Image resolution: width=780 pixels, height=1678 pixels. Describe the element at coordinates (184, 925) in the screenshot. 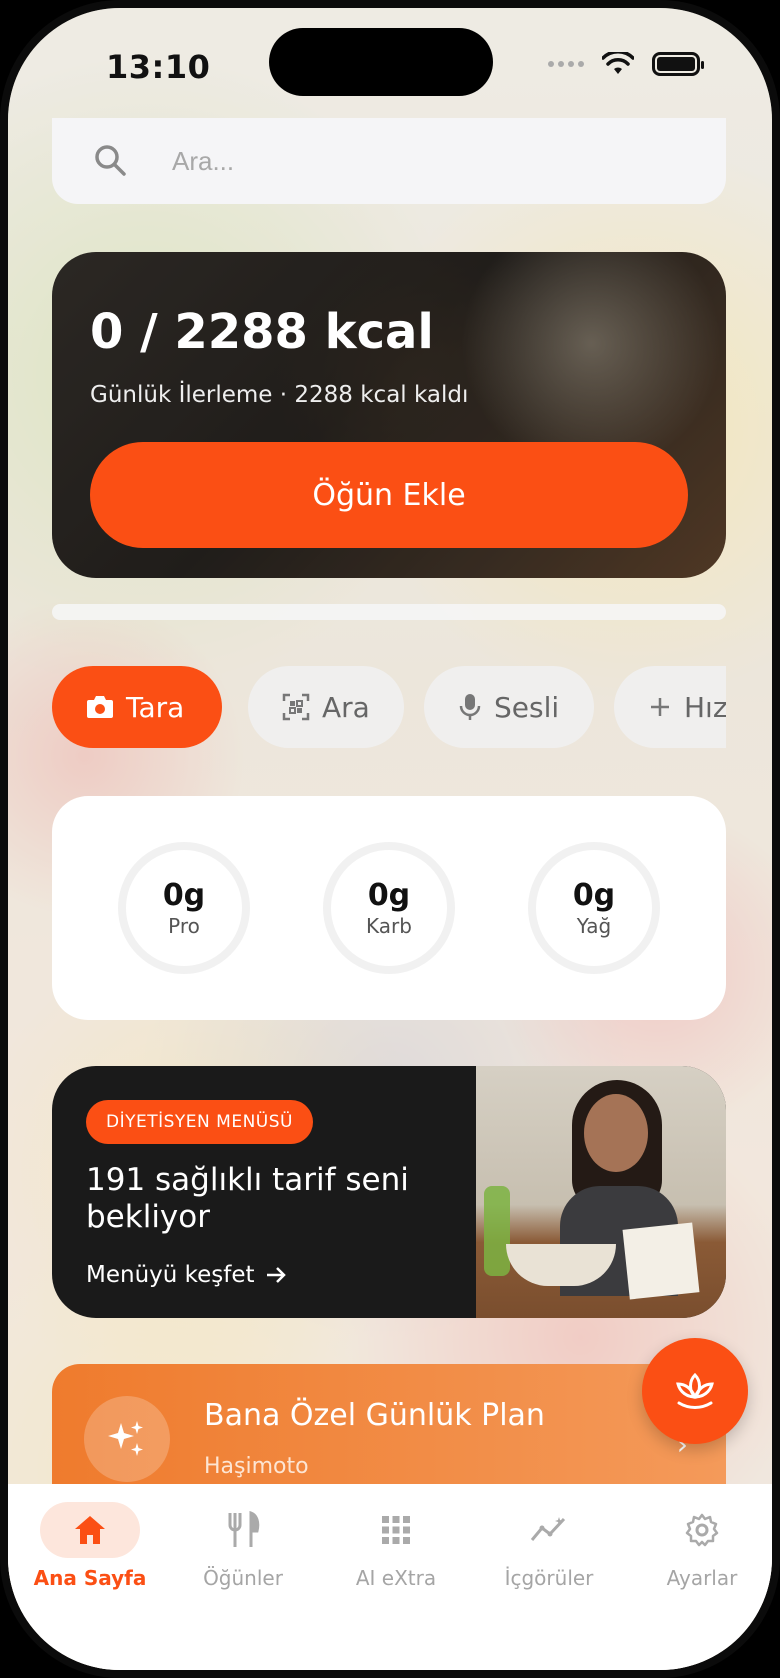

I see `macro-protein-label: Pro` at that location.